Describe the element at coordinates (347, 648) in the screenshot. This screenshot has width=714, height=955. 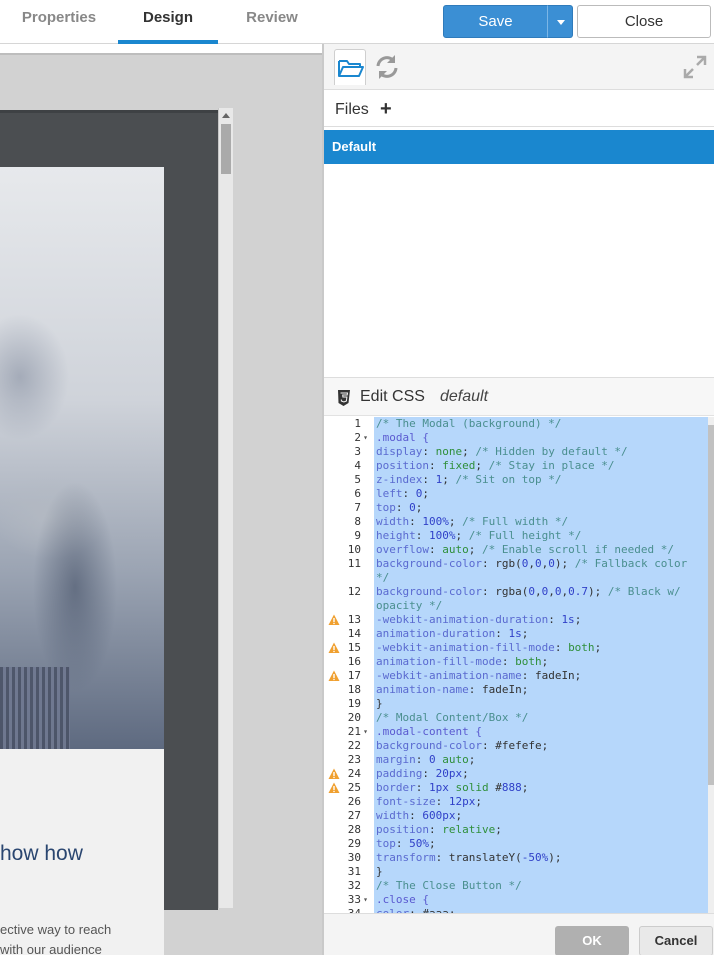
I see `line-gutter: 15` at that location.